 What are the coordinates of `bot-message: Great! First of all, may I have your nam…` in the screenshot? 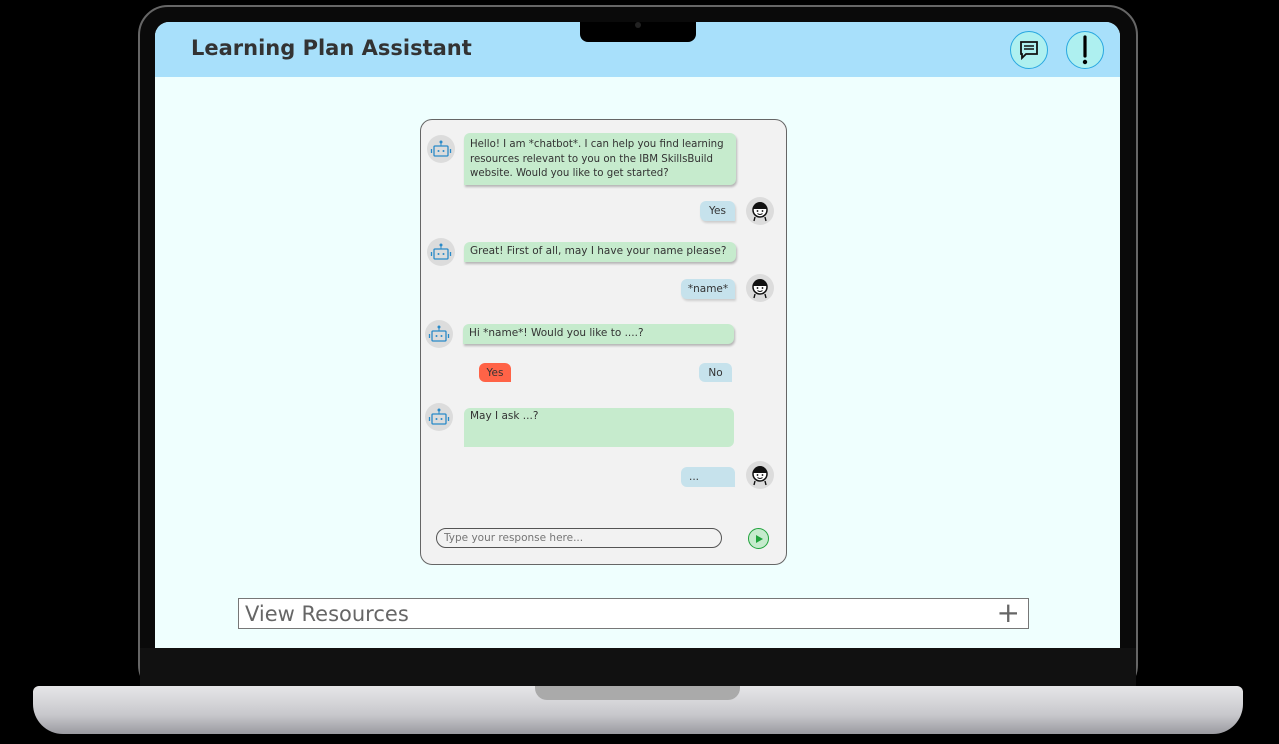 It's located at (600, 252).